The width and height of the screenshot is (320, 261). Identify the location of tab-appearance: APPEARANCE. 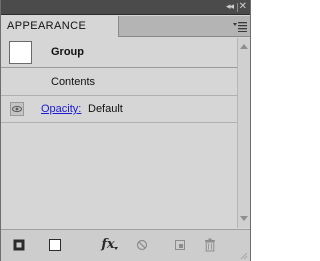
(60, 26).